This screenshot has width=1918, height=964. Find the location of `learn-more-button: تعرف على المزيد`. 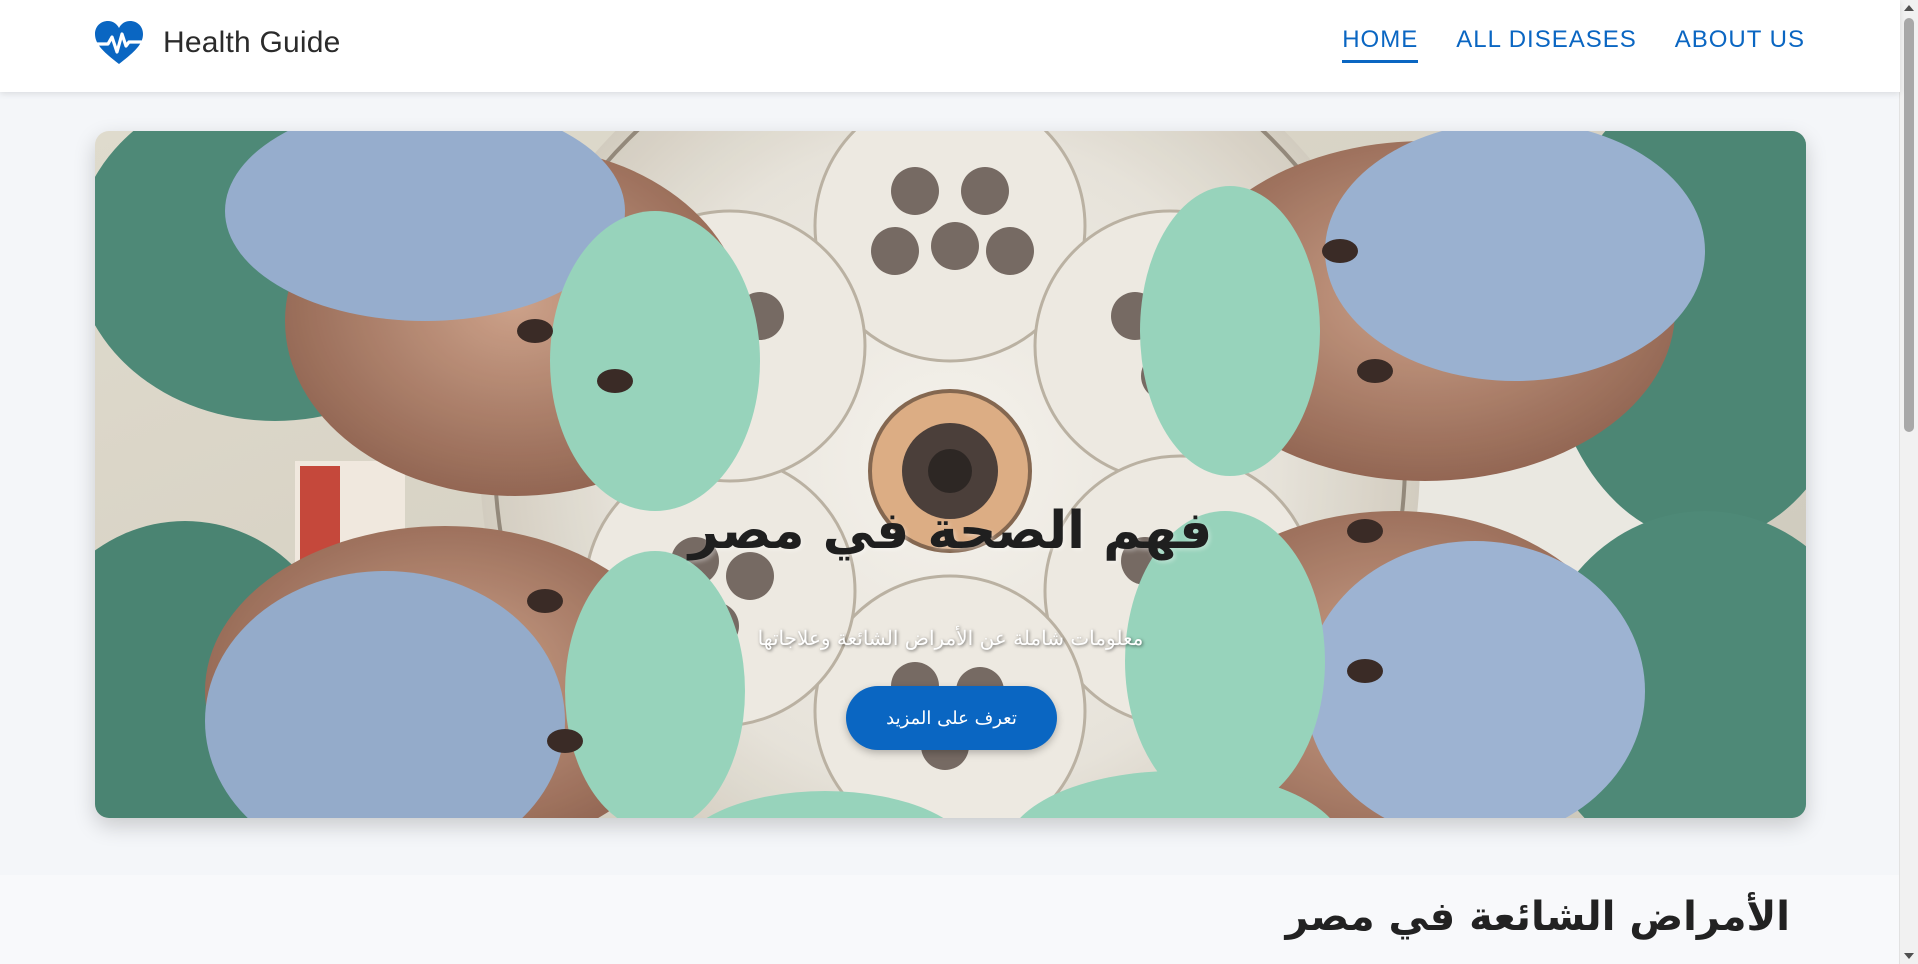

learn-more-button: تعرف على المزيد is located at coordinates (951, 718).